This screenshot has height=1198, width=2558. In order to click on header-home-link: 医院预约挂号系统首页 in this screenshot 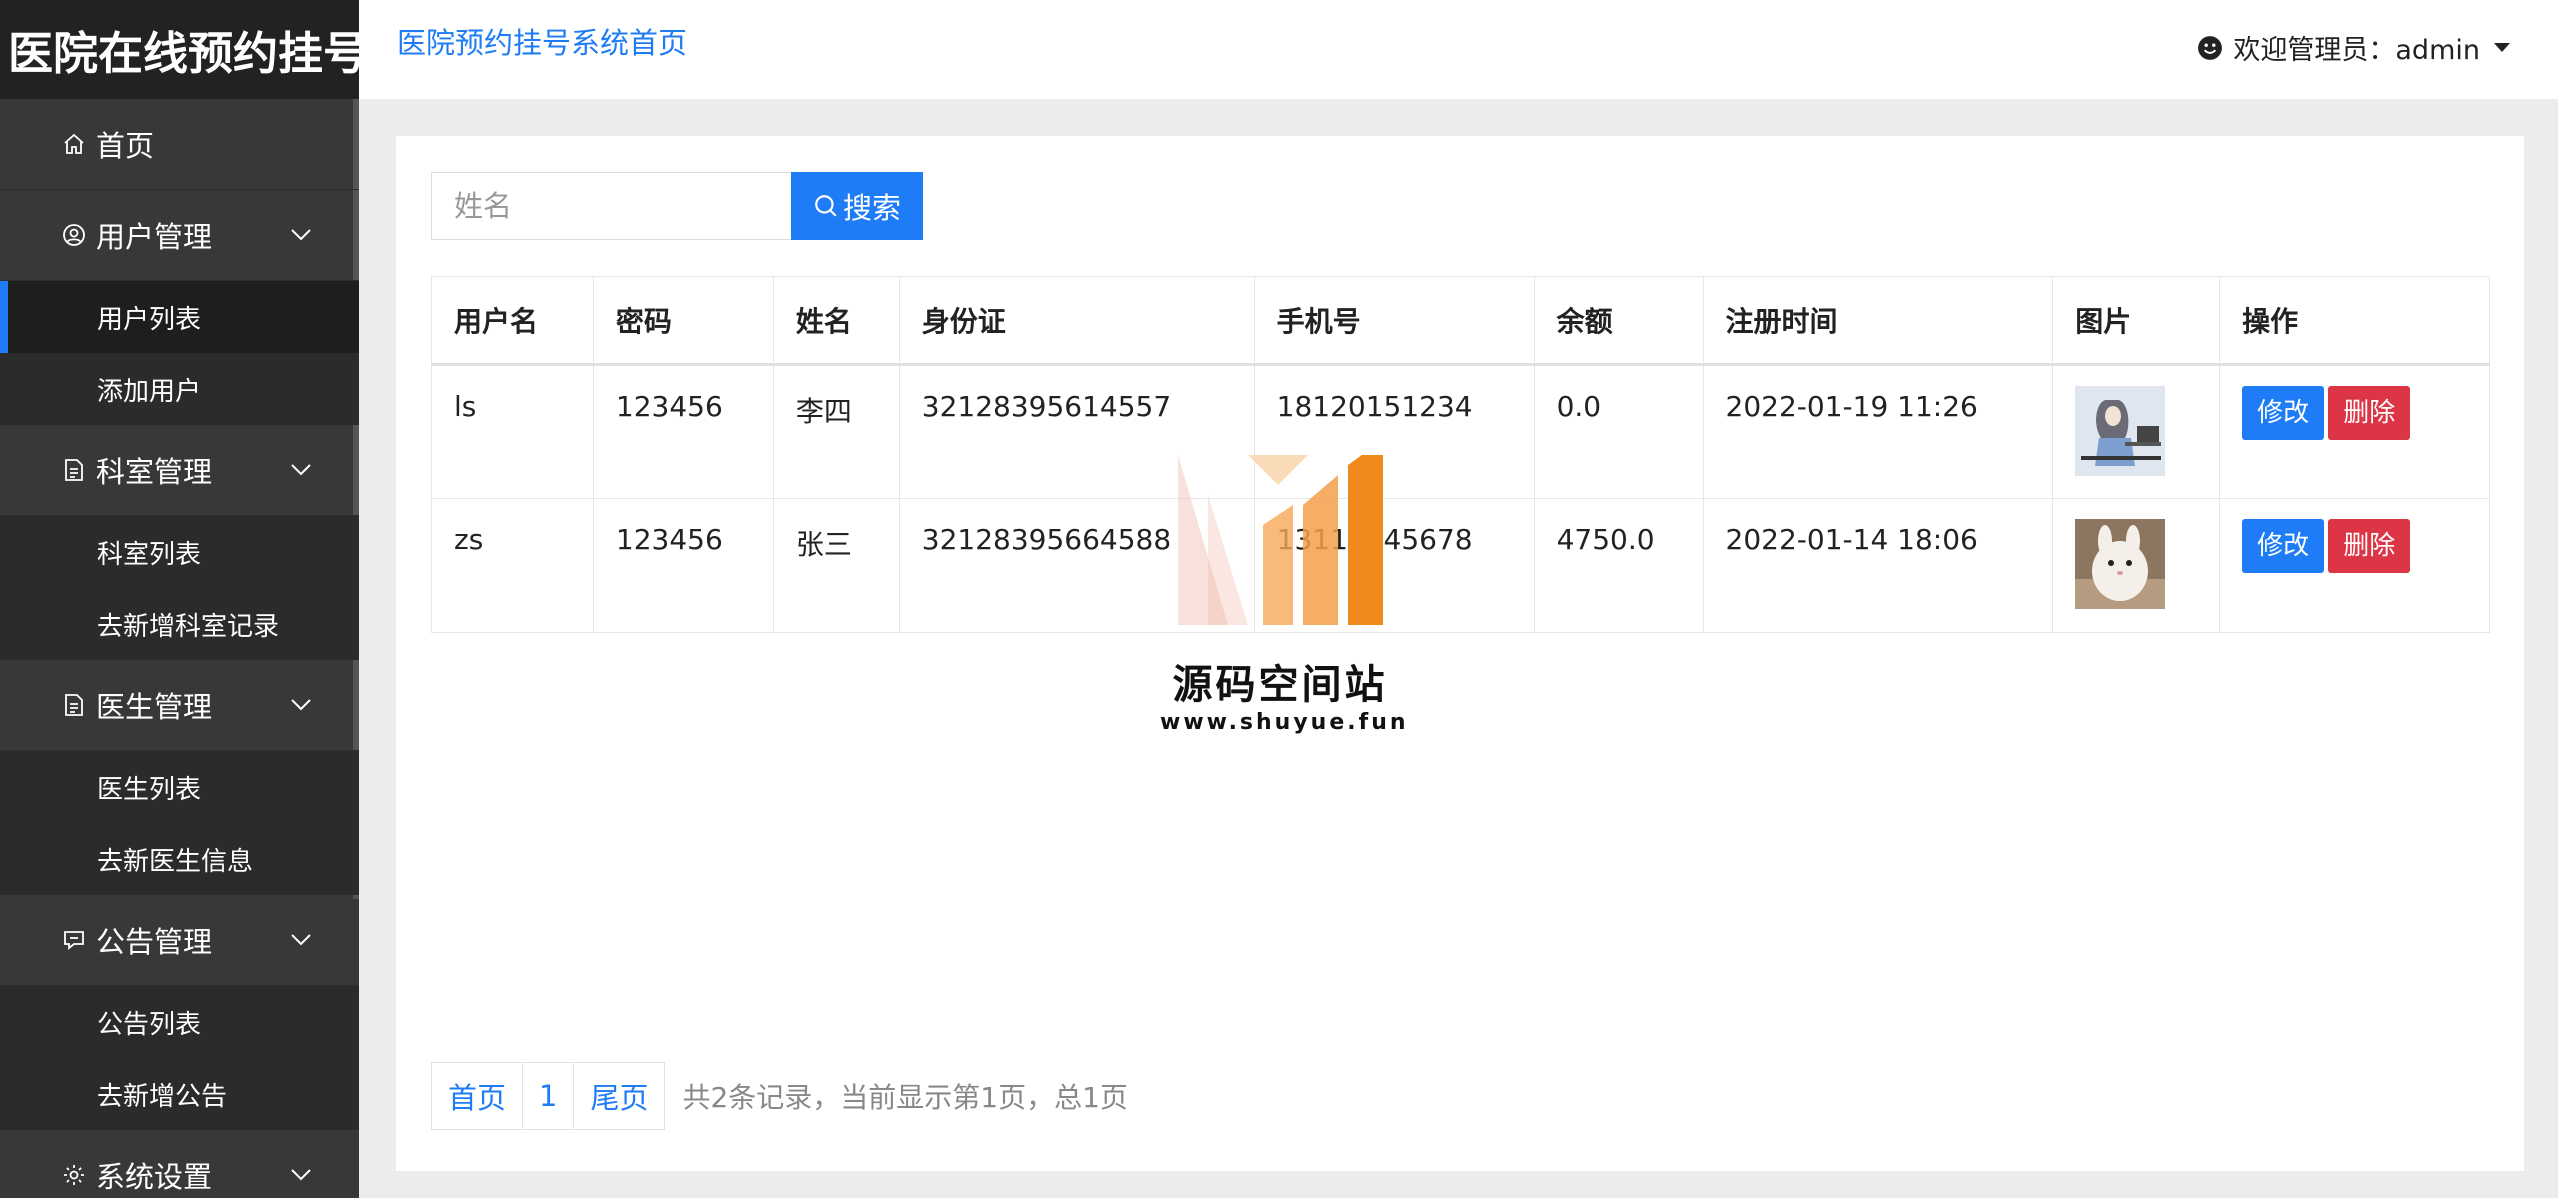, I will do `click(542, 41)`.